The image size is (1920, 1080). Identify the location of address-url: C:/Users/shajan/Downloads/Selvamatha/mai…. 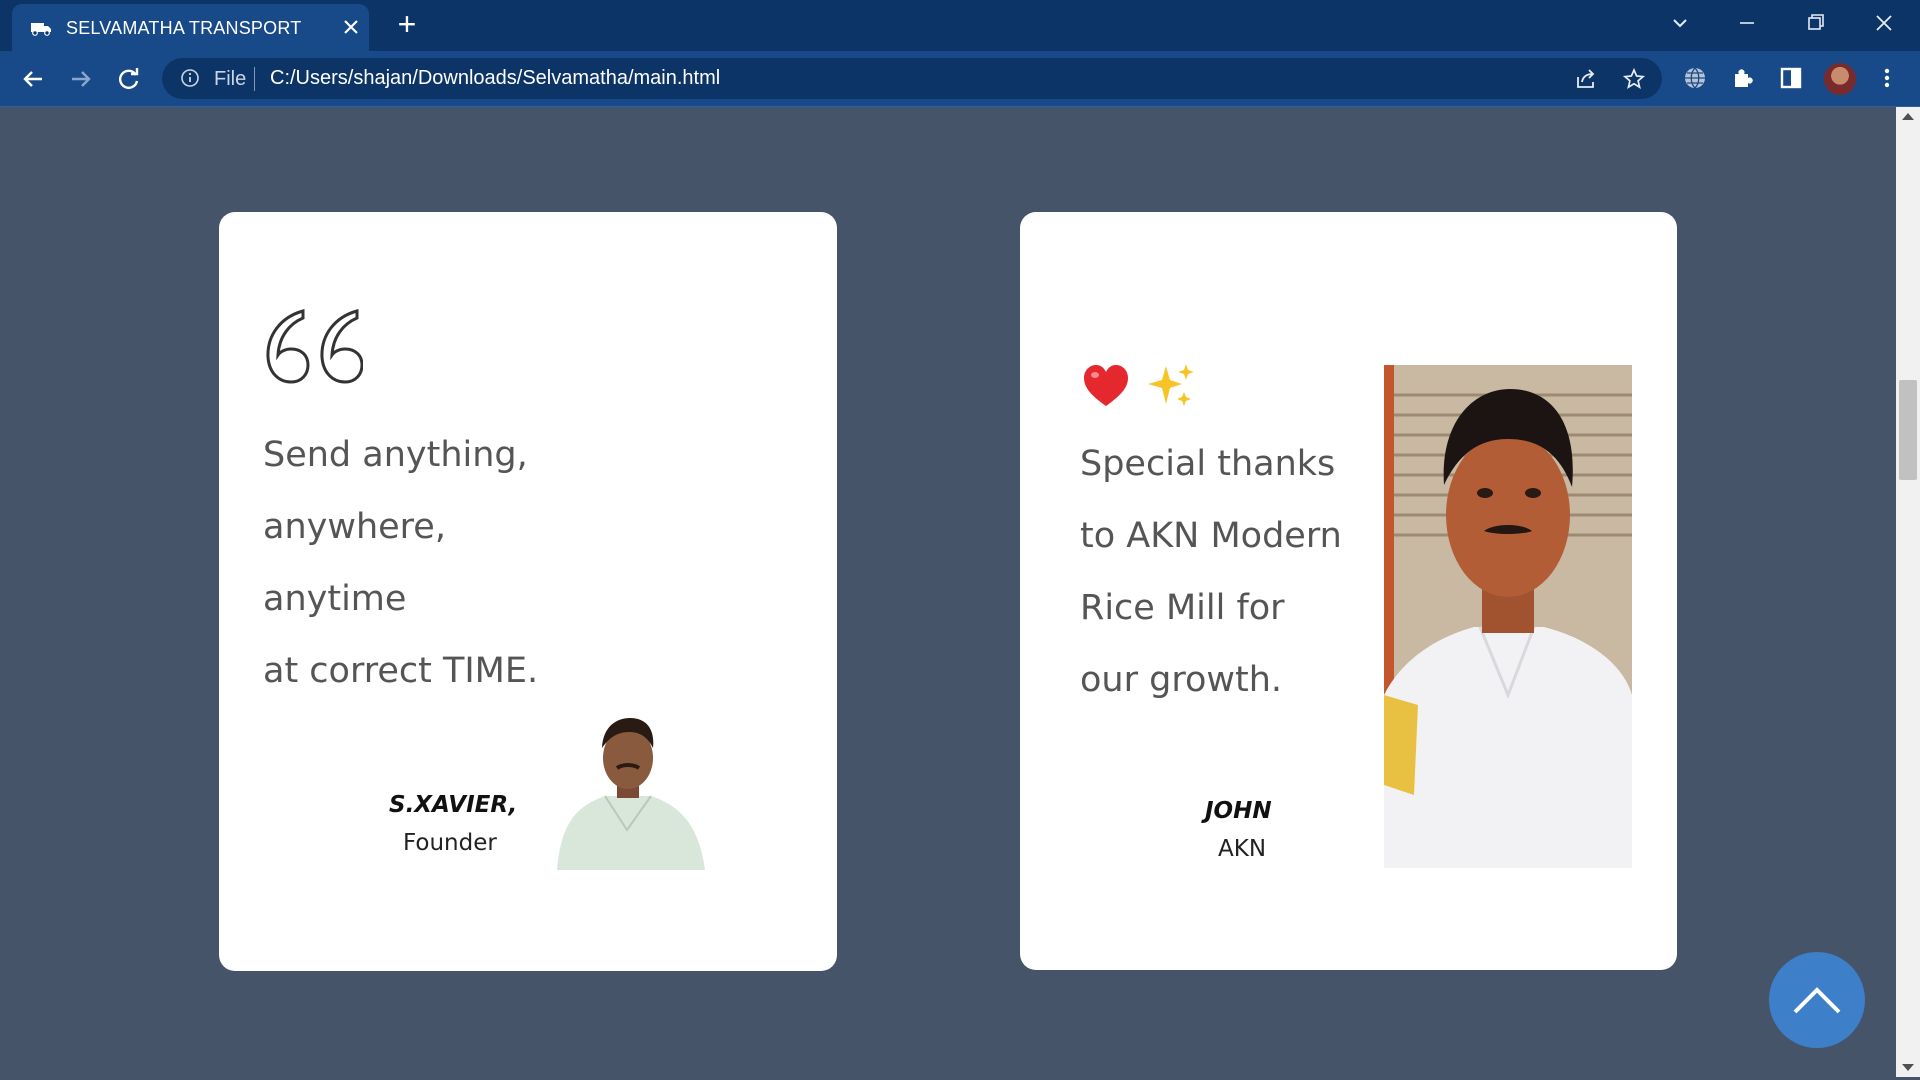
(495, 78).